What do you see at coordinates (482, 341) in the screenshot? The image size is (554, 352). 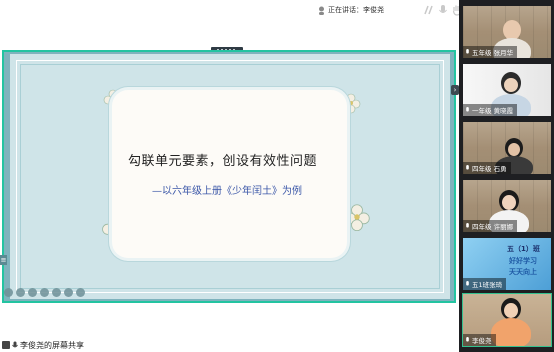 I see `participant-name: 李俊尧` at bounding box center [482, 341].